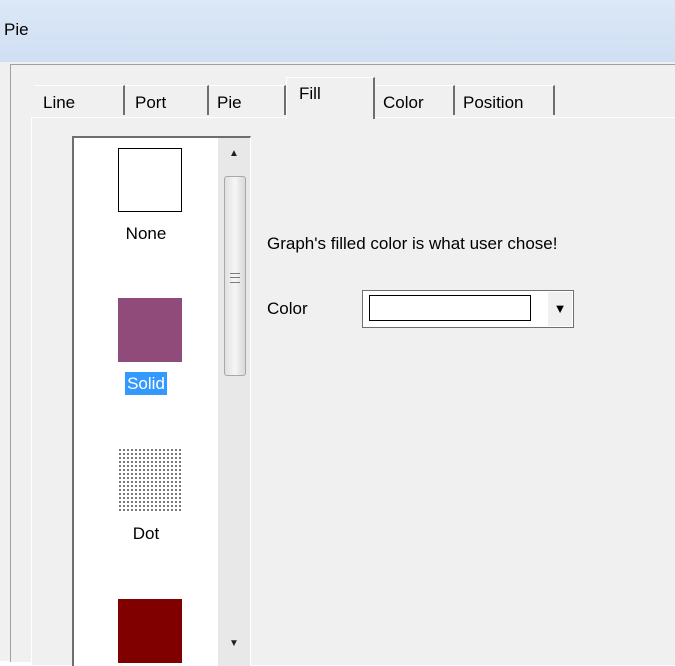  I want to click on tab-pie-label: Pie, so click(229, 102).